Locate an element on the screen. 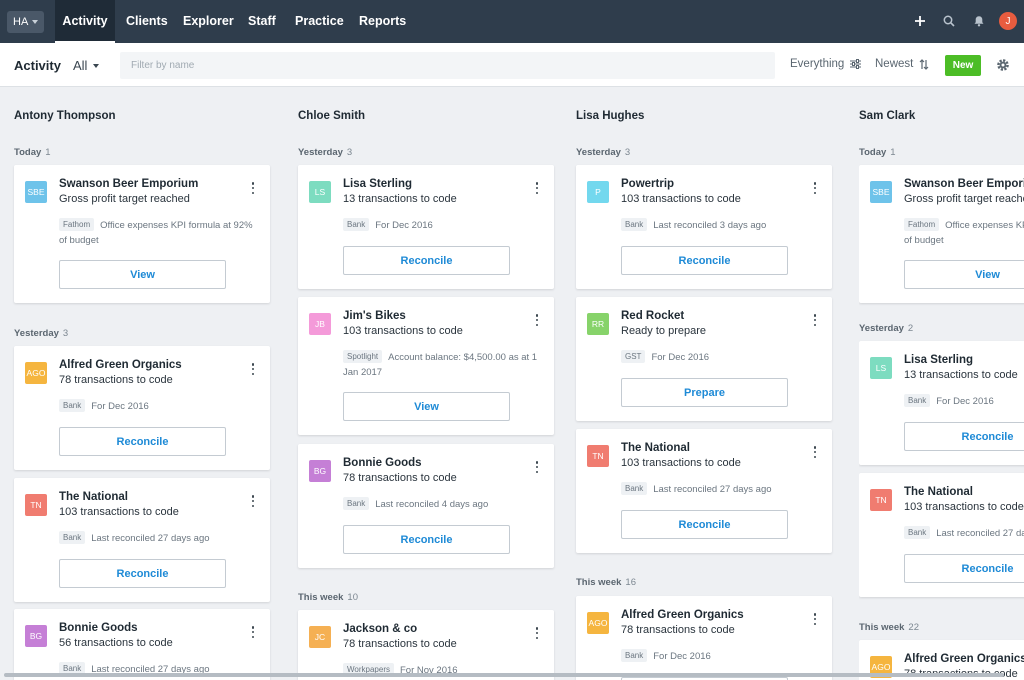 The image size is (1024, 680). client-badge: LS is located at coordinates (320, 192).